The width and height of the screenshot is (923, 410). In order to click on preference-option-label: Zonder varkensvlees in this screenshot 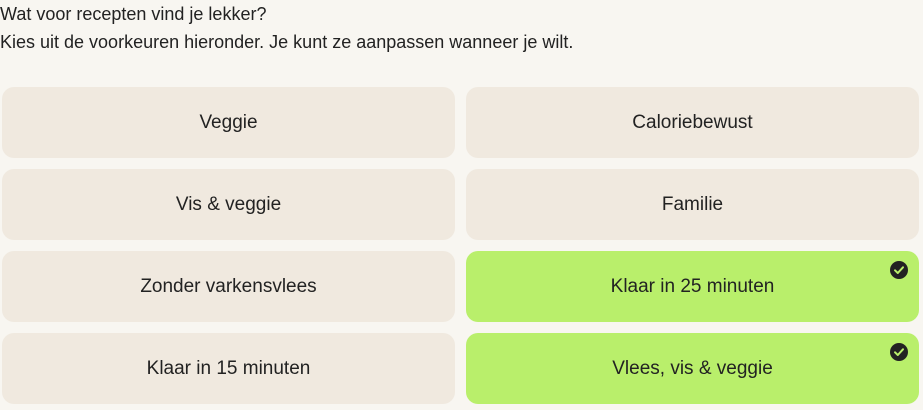, I will do `click(228, 286)`.